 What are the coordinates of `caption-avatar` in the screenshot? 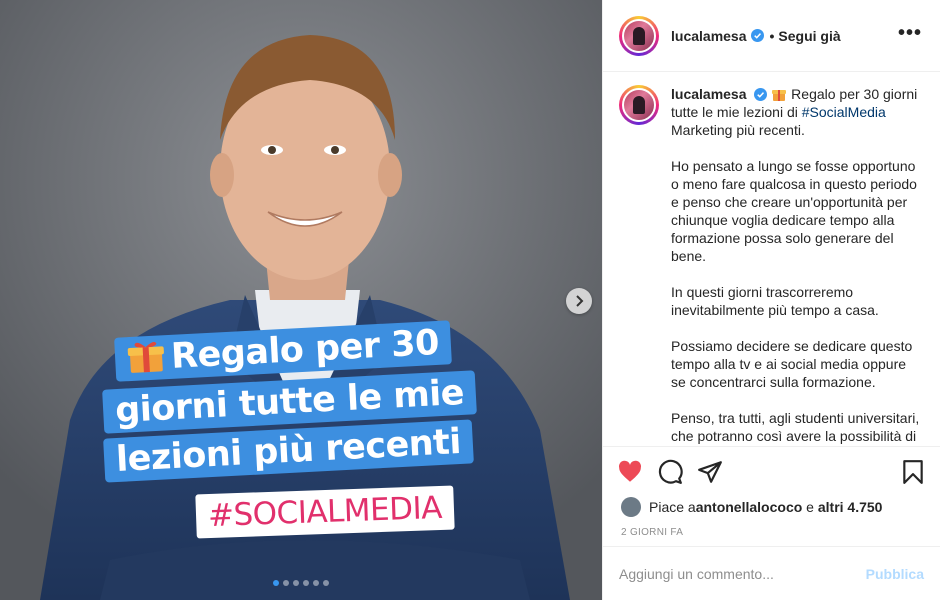 It's located at (639, 105).